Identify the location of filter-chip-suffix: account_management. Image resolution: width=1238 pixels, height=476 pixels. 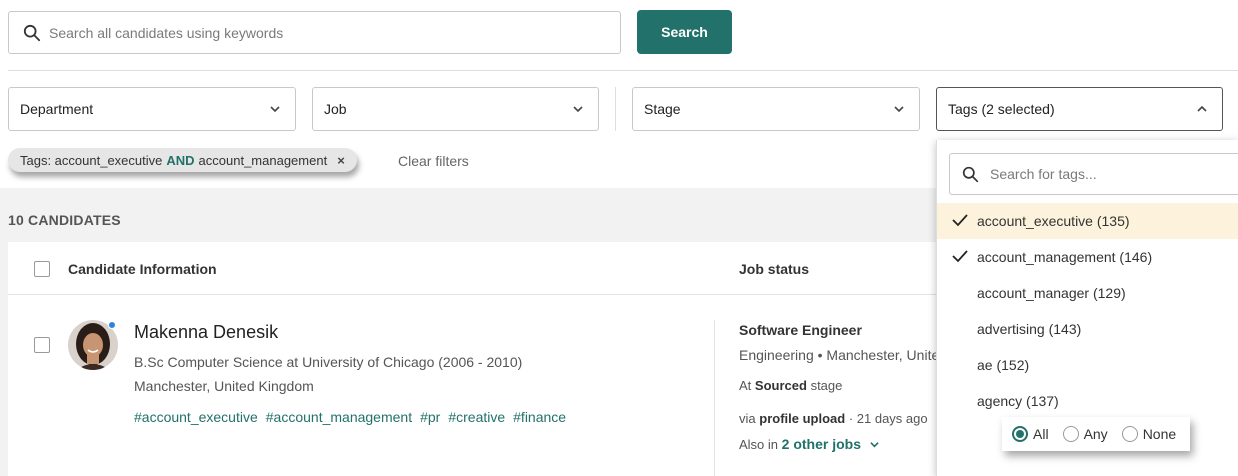
(263, 160).